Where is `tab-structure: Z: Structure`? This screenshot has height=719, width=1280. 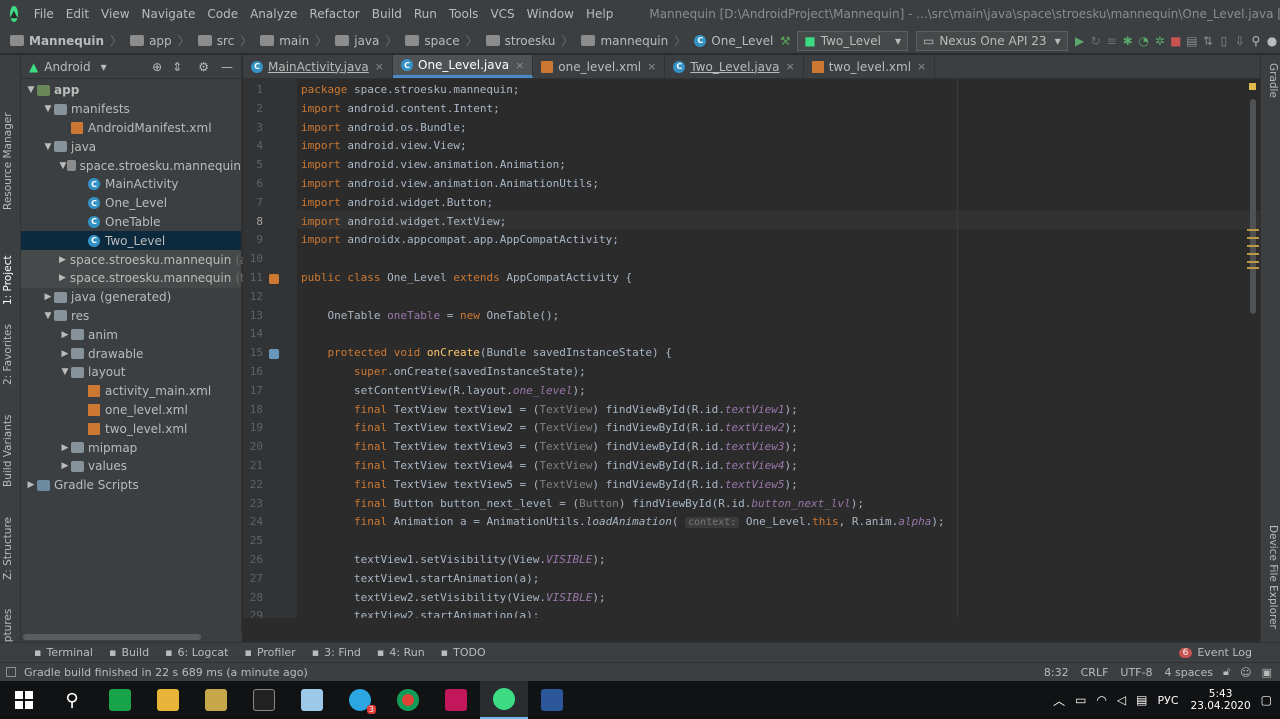 tab-structure: Z: Structure is located at coordinates (8, 548).